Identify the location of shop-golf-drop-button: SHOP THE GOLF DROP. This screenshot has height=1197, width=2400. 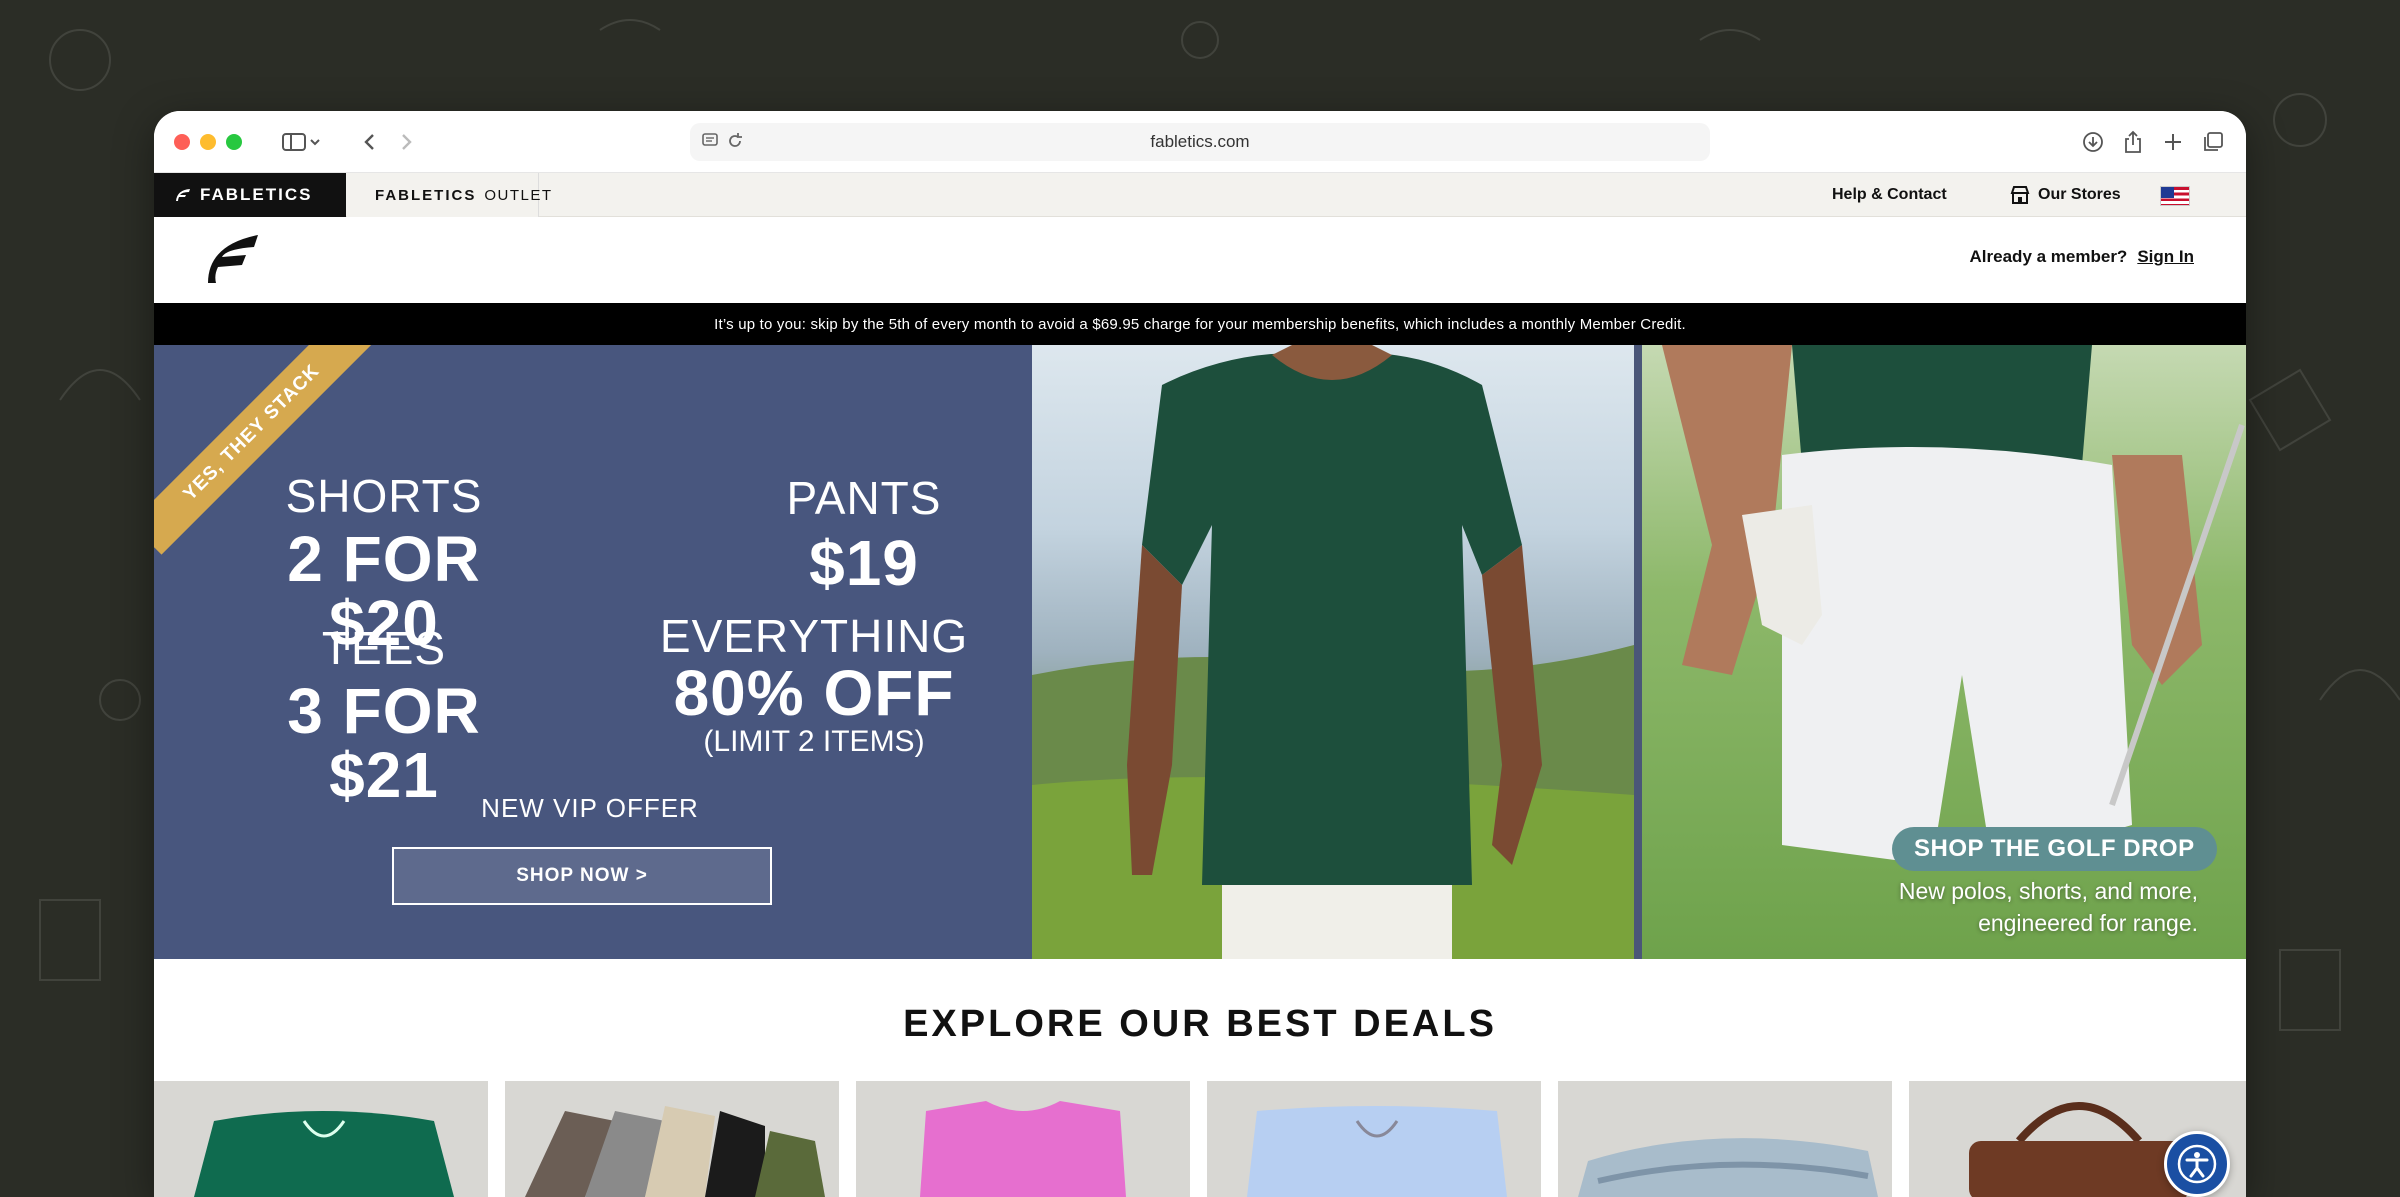
(2054, 849).